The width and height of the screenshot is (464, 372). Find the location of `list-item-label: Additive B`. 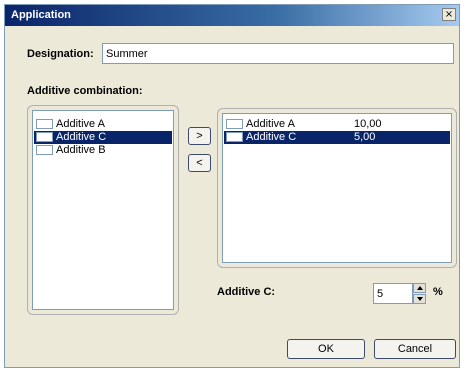

list-item-label: Additive B is located at coordinates (81, 150).